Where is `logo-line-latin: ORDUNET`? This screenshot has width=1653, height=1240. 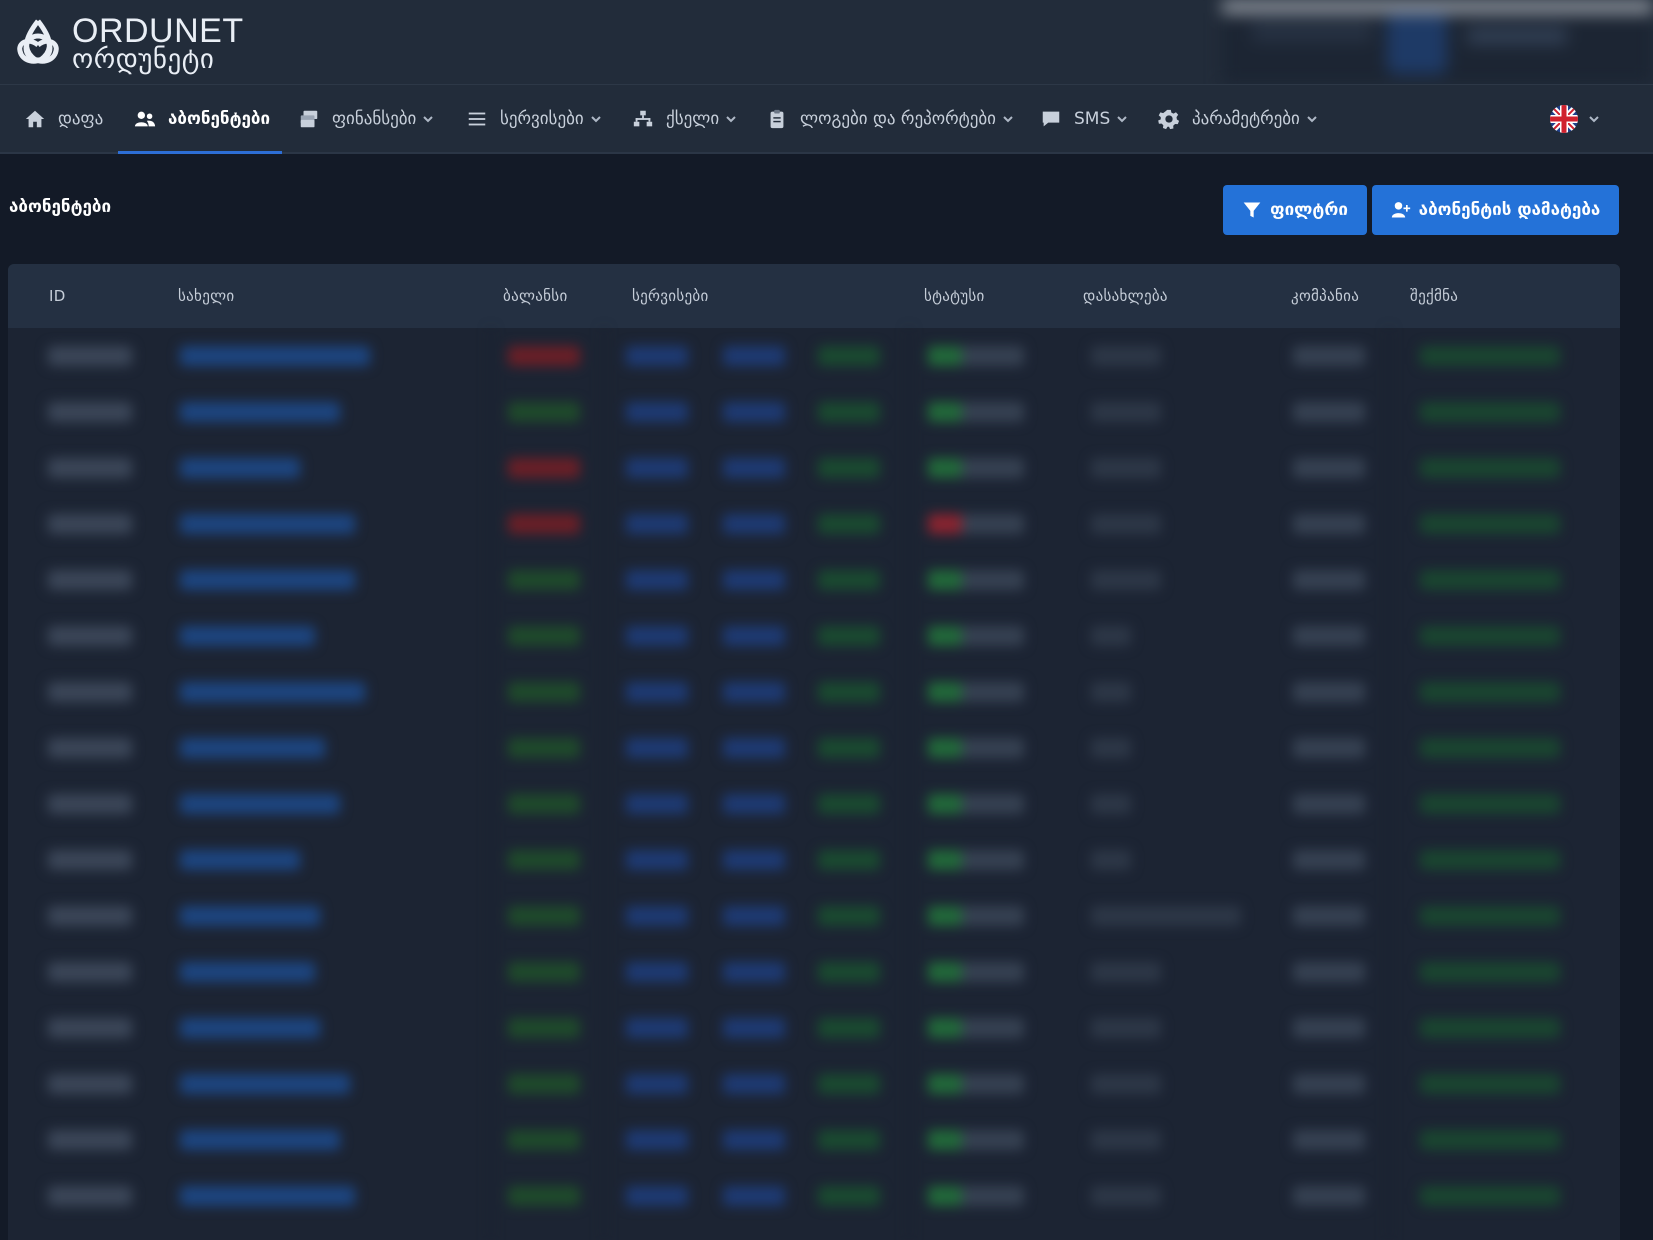 logo-line-latin: ORDUNET is located at coordinates (158, 30).